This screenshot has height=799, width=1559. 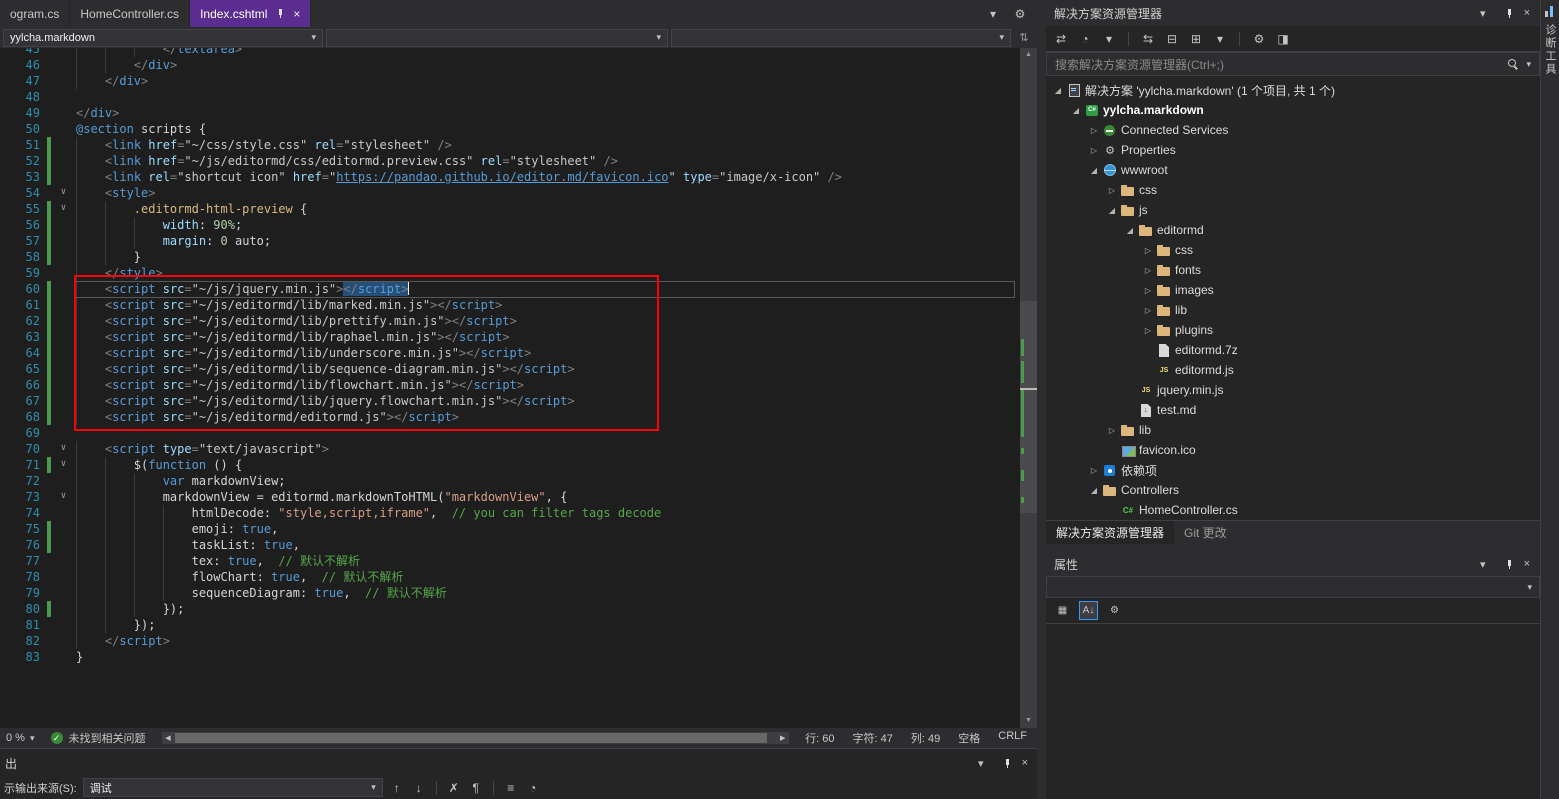 What do you see at coordinates (1293, 210) in the screenshot?
I see `tree-item: ◢ js` at bounding box center [1293, 210].